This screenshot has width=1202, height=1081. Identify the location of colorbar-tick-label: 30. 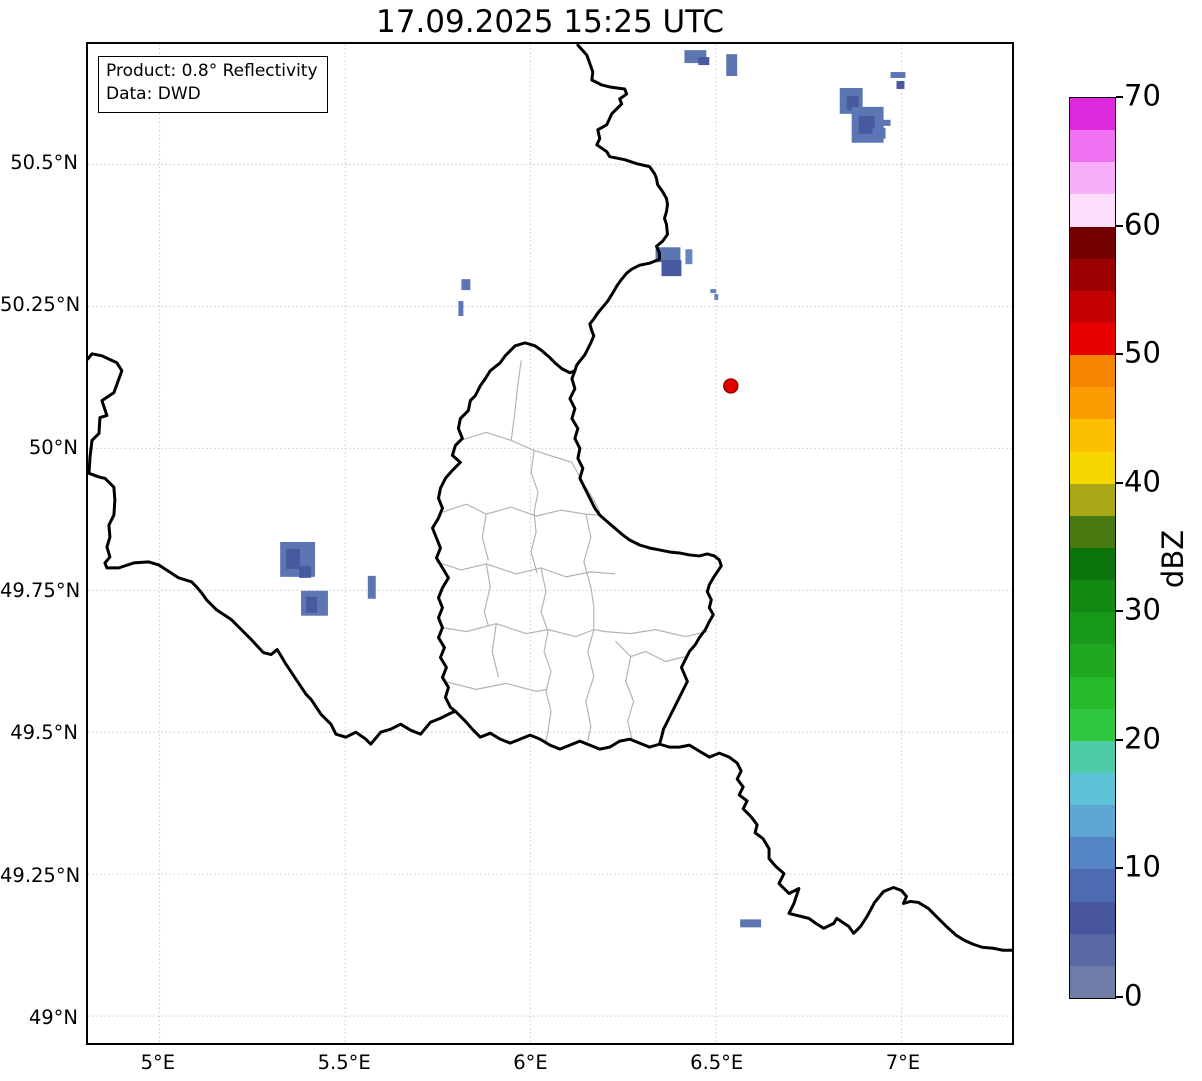
(1142, 609).